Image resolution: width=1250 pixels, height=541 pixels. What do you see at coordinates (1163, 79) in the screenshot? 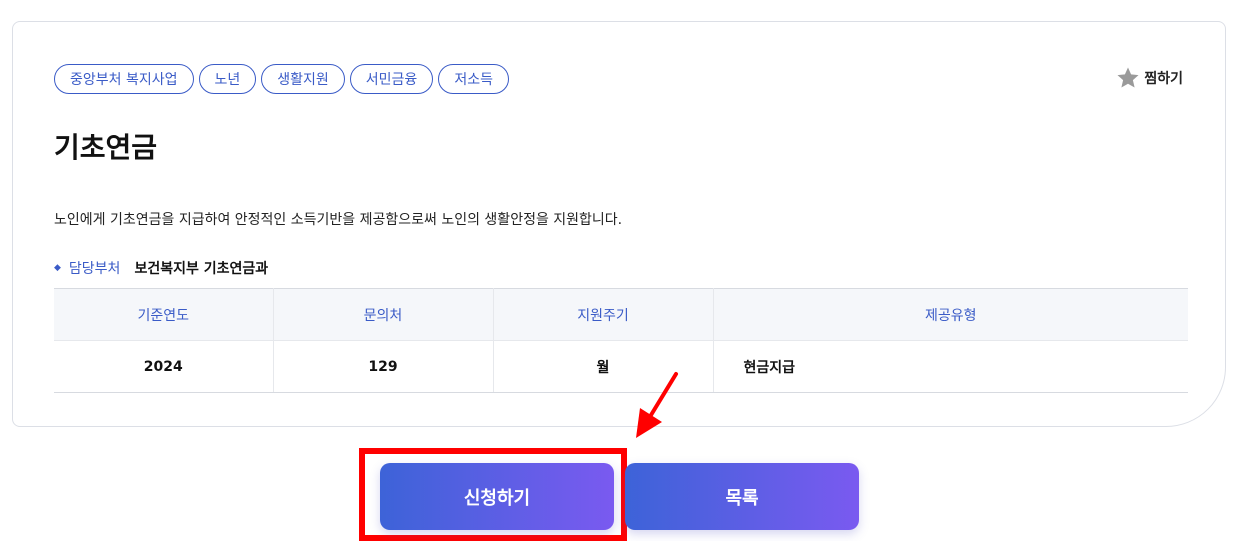
I see `favorite-label: 찜하기` at bounding box center [1163, 79].